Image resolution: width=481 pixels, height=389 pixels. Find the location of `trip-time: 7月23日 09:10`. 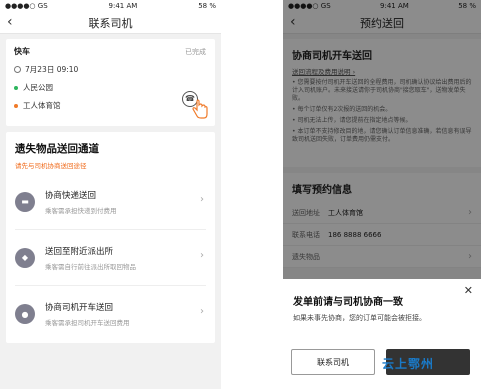

trip-time: 7月23日 09:10 is located at coordinates (52, 69).